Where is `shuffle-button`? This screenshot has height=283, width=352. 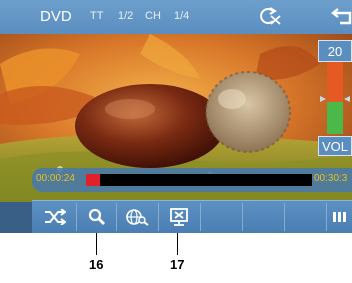
shuffle-button is located at coordinates (55, 217).